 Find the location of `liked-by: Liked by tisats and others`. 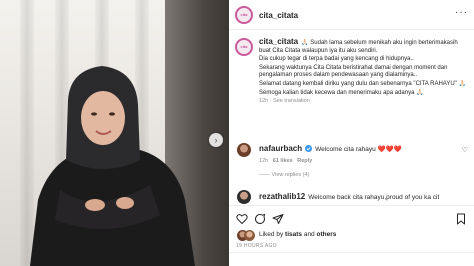

liked-by: Liked by tisats and others is located at coordinates (297, 234).